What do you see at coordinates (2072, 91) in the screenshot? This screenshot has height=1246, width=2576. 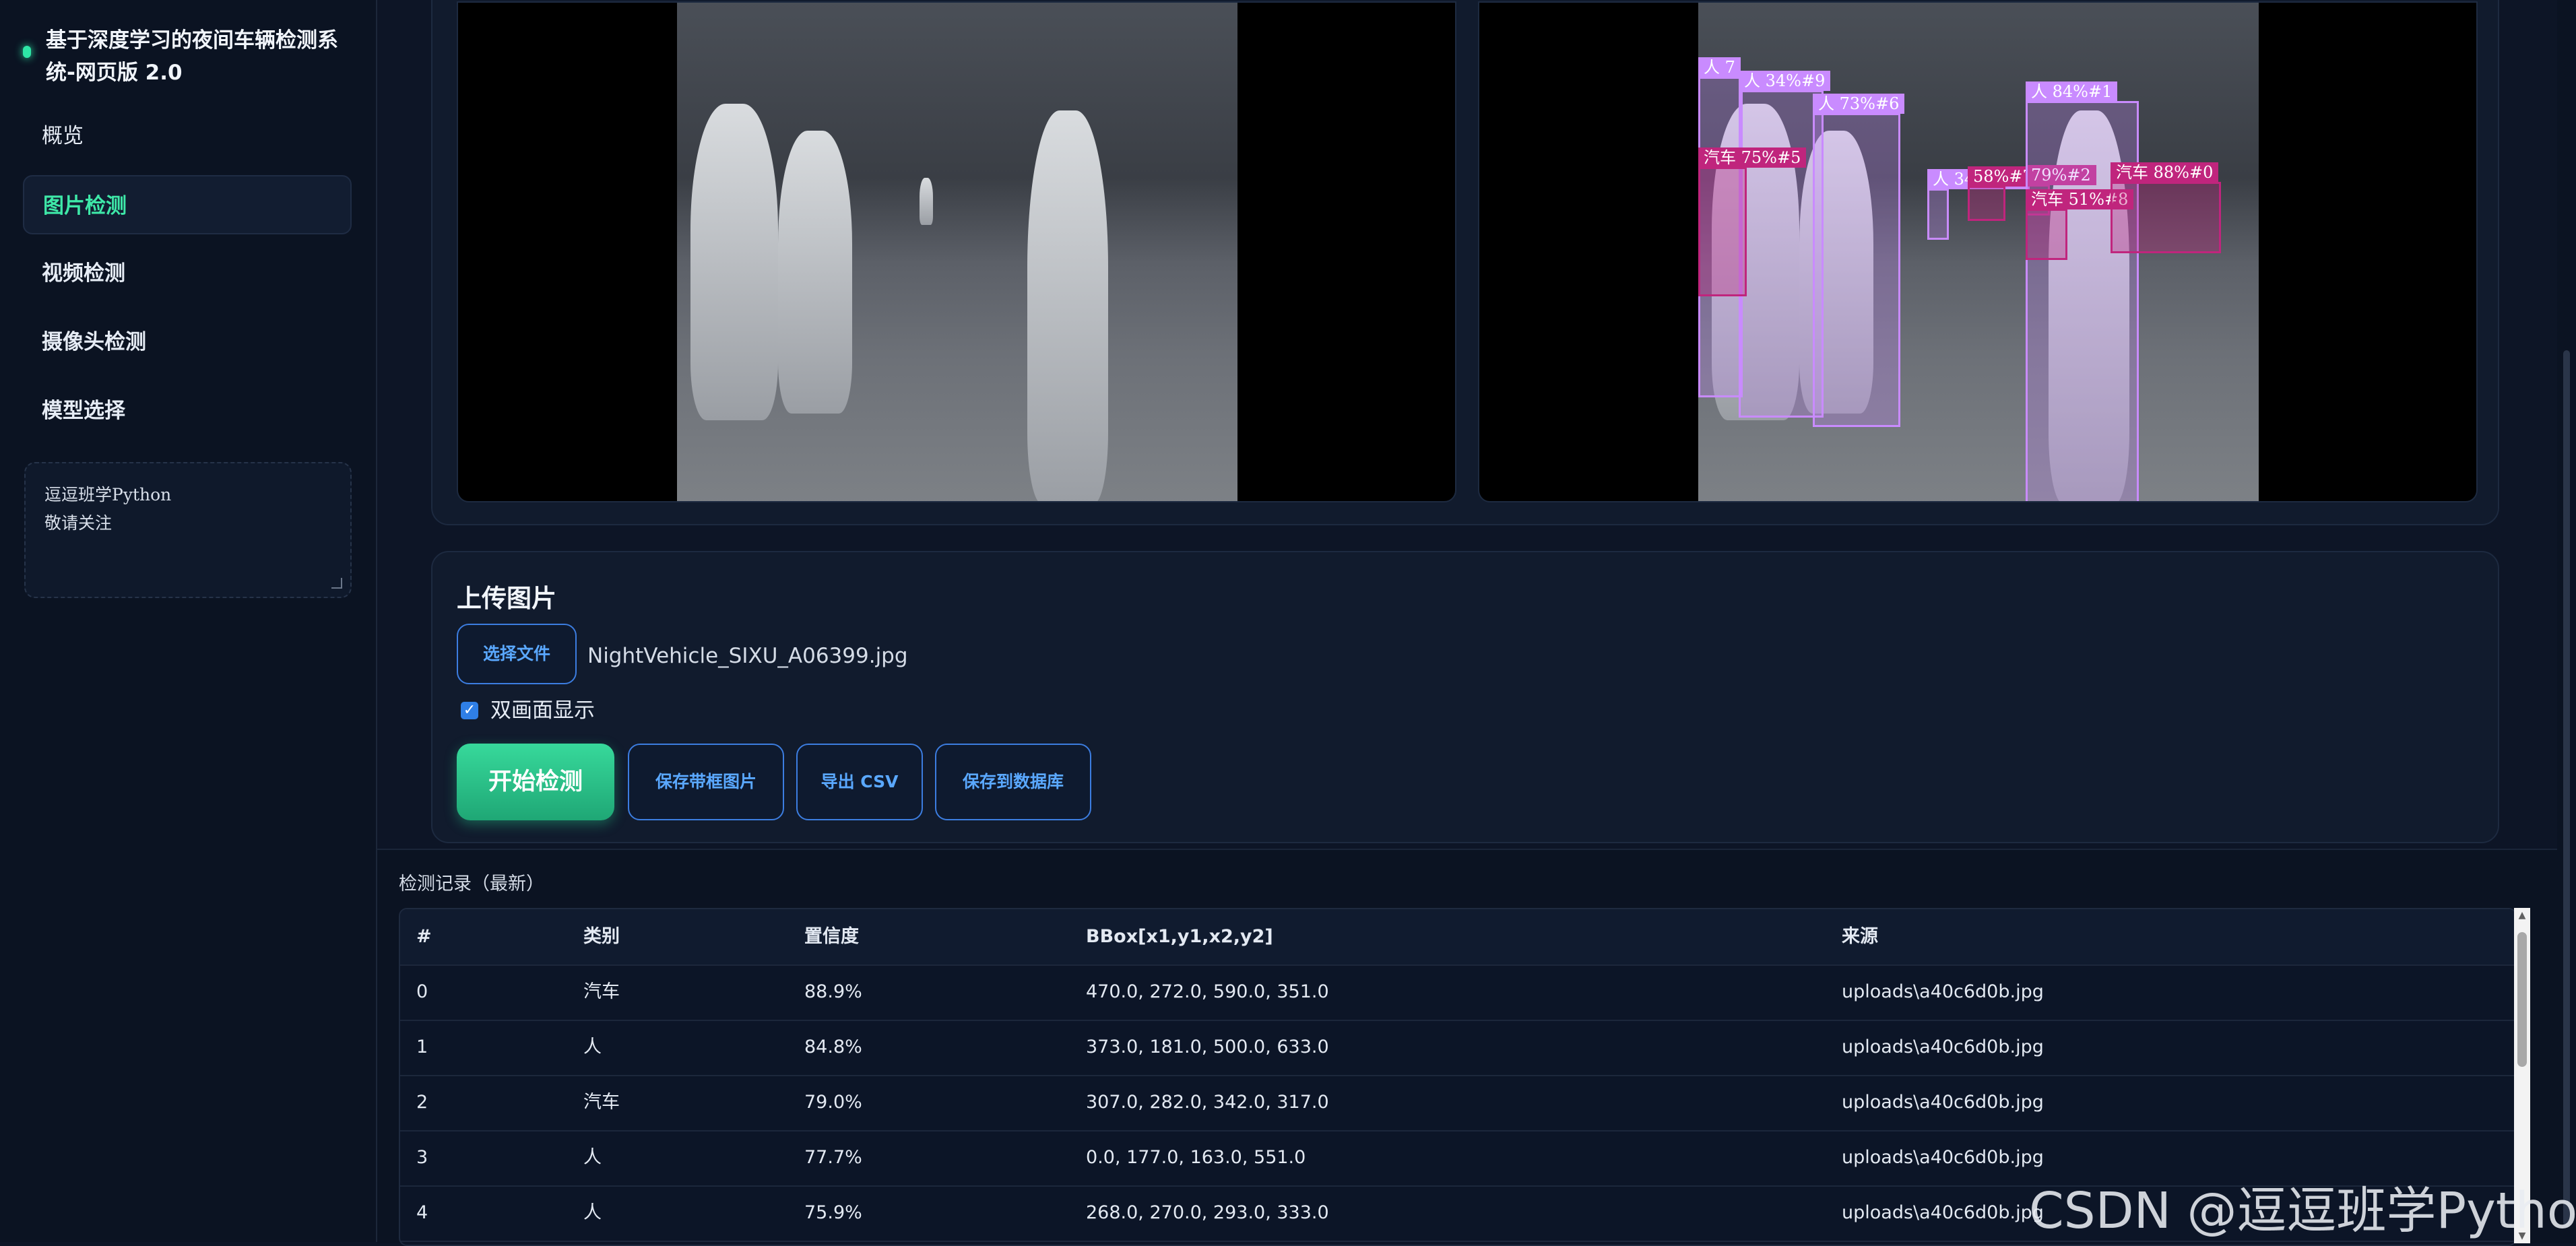 I see `detection-label: 人 84%#1` at bounding box center [2072, 91].